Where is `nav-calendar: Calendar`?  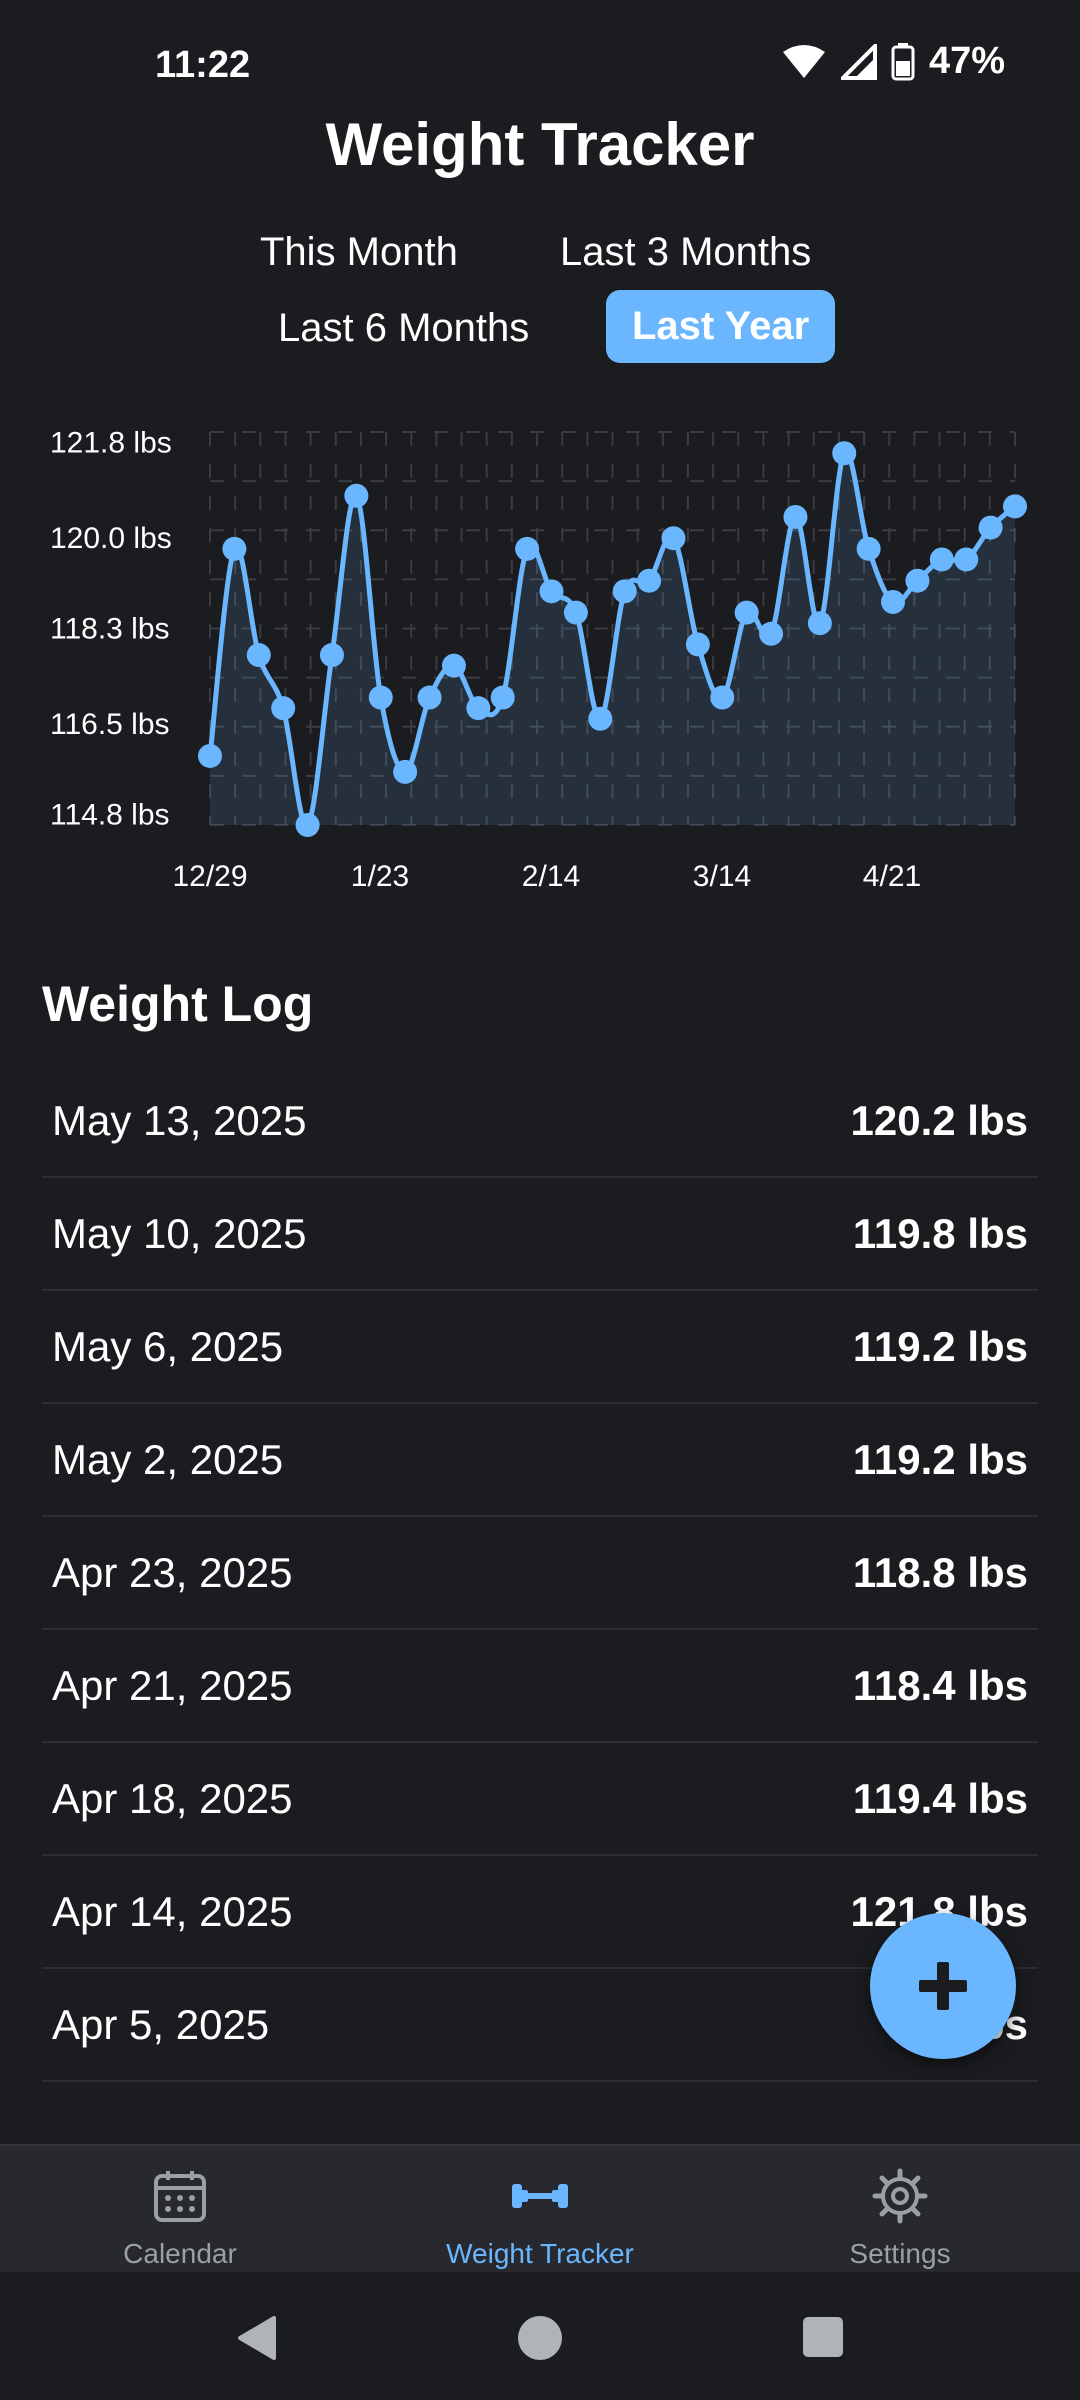
nav-calendar: Calendar is located at coordinates (180, 2210).